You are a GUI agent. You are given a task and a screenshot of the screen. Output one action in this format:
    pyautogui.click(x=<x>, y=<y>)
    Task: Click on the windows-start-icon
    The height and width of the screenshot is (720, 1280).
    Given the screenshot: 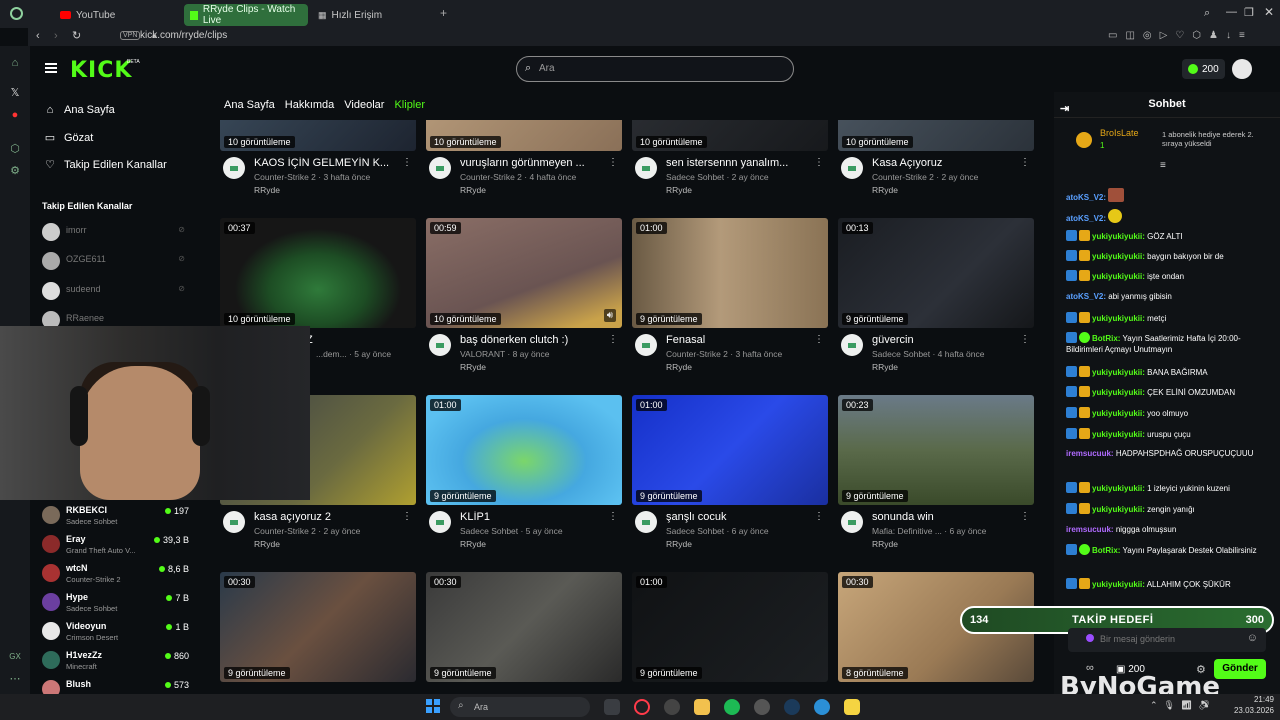 What is the action you would take?
    pyautogui.click(x=433, y=706)
    